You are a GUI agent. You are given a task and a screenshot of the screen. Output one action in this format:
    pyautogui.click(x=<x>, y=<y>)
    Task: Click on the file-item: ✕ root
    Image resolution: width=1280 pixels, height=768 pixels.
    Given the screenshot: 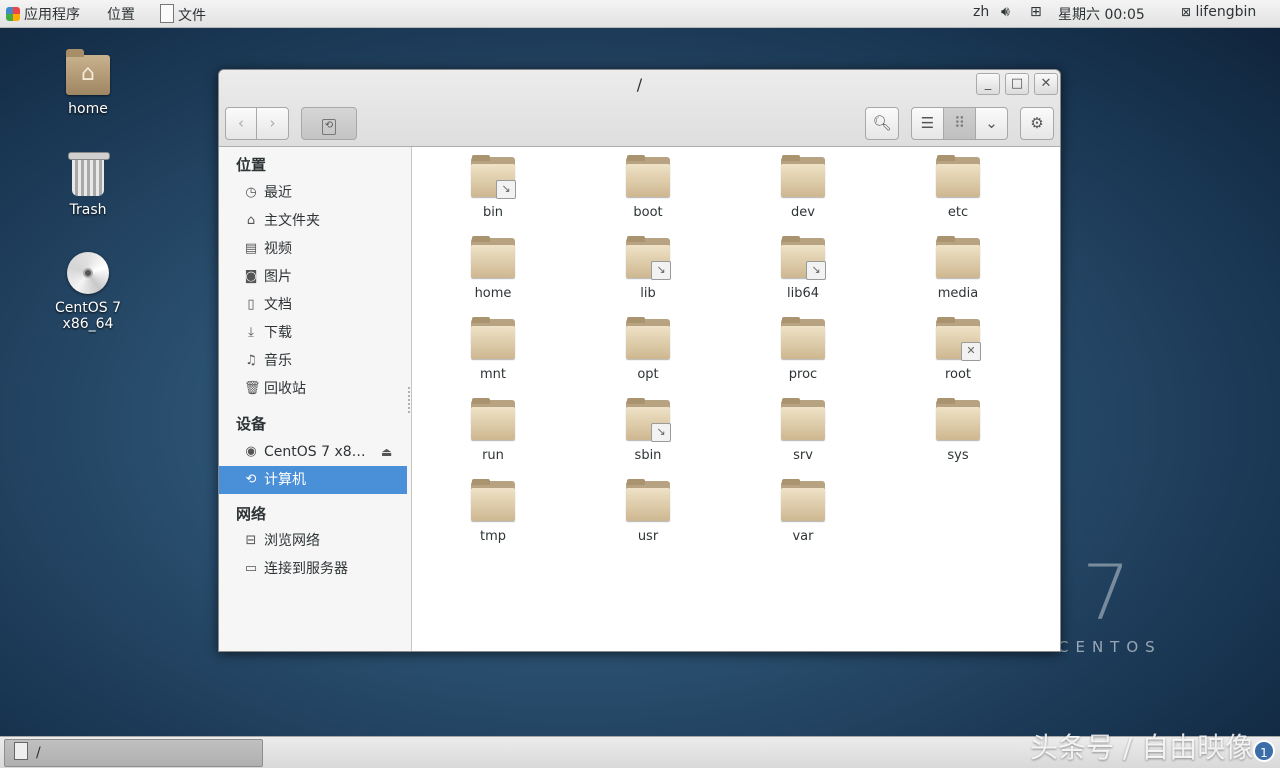 What is the action you would take?
    pyautogui.click(x=958, y=349)
    